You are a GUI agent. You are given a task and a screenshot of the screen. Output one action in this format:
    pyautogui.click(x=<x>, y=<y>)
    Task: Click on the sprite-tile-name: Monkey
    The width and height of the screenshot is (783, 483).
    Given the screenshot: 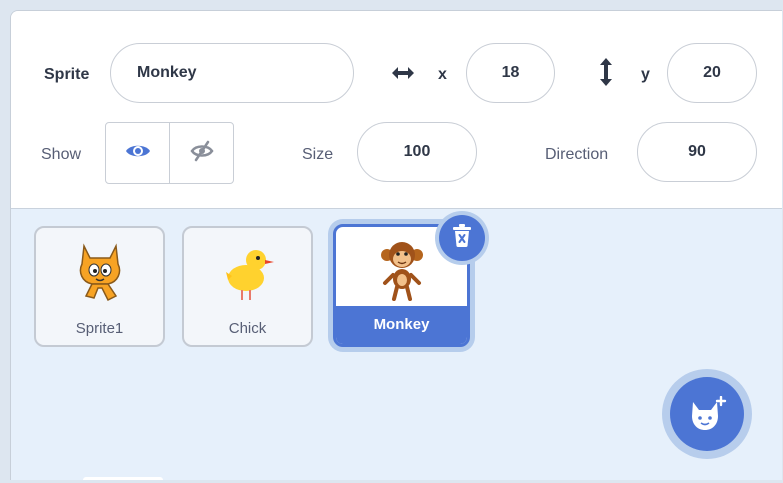 What is the action you would take?
    pyautogui.click(x=401, y=325)
    